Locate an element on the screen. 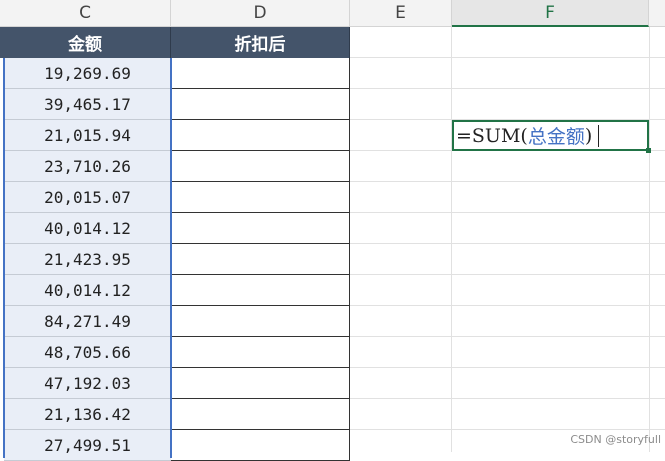  amount-cell: 21,015.94 is located at coordinates (87, 135).